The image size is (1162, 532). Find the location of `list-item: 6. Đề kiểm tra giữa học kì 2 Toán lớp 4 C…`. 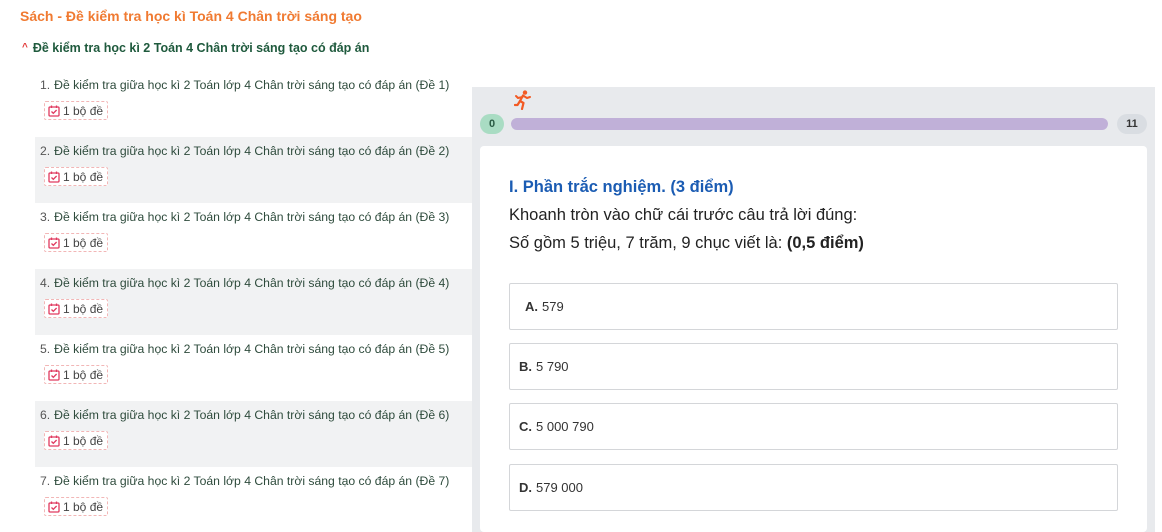

list-item: 6. Đề kiểm tra giữa học kì 2 Toán lớp 4 C… is located at coordinates (253, 434).